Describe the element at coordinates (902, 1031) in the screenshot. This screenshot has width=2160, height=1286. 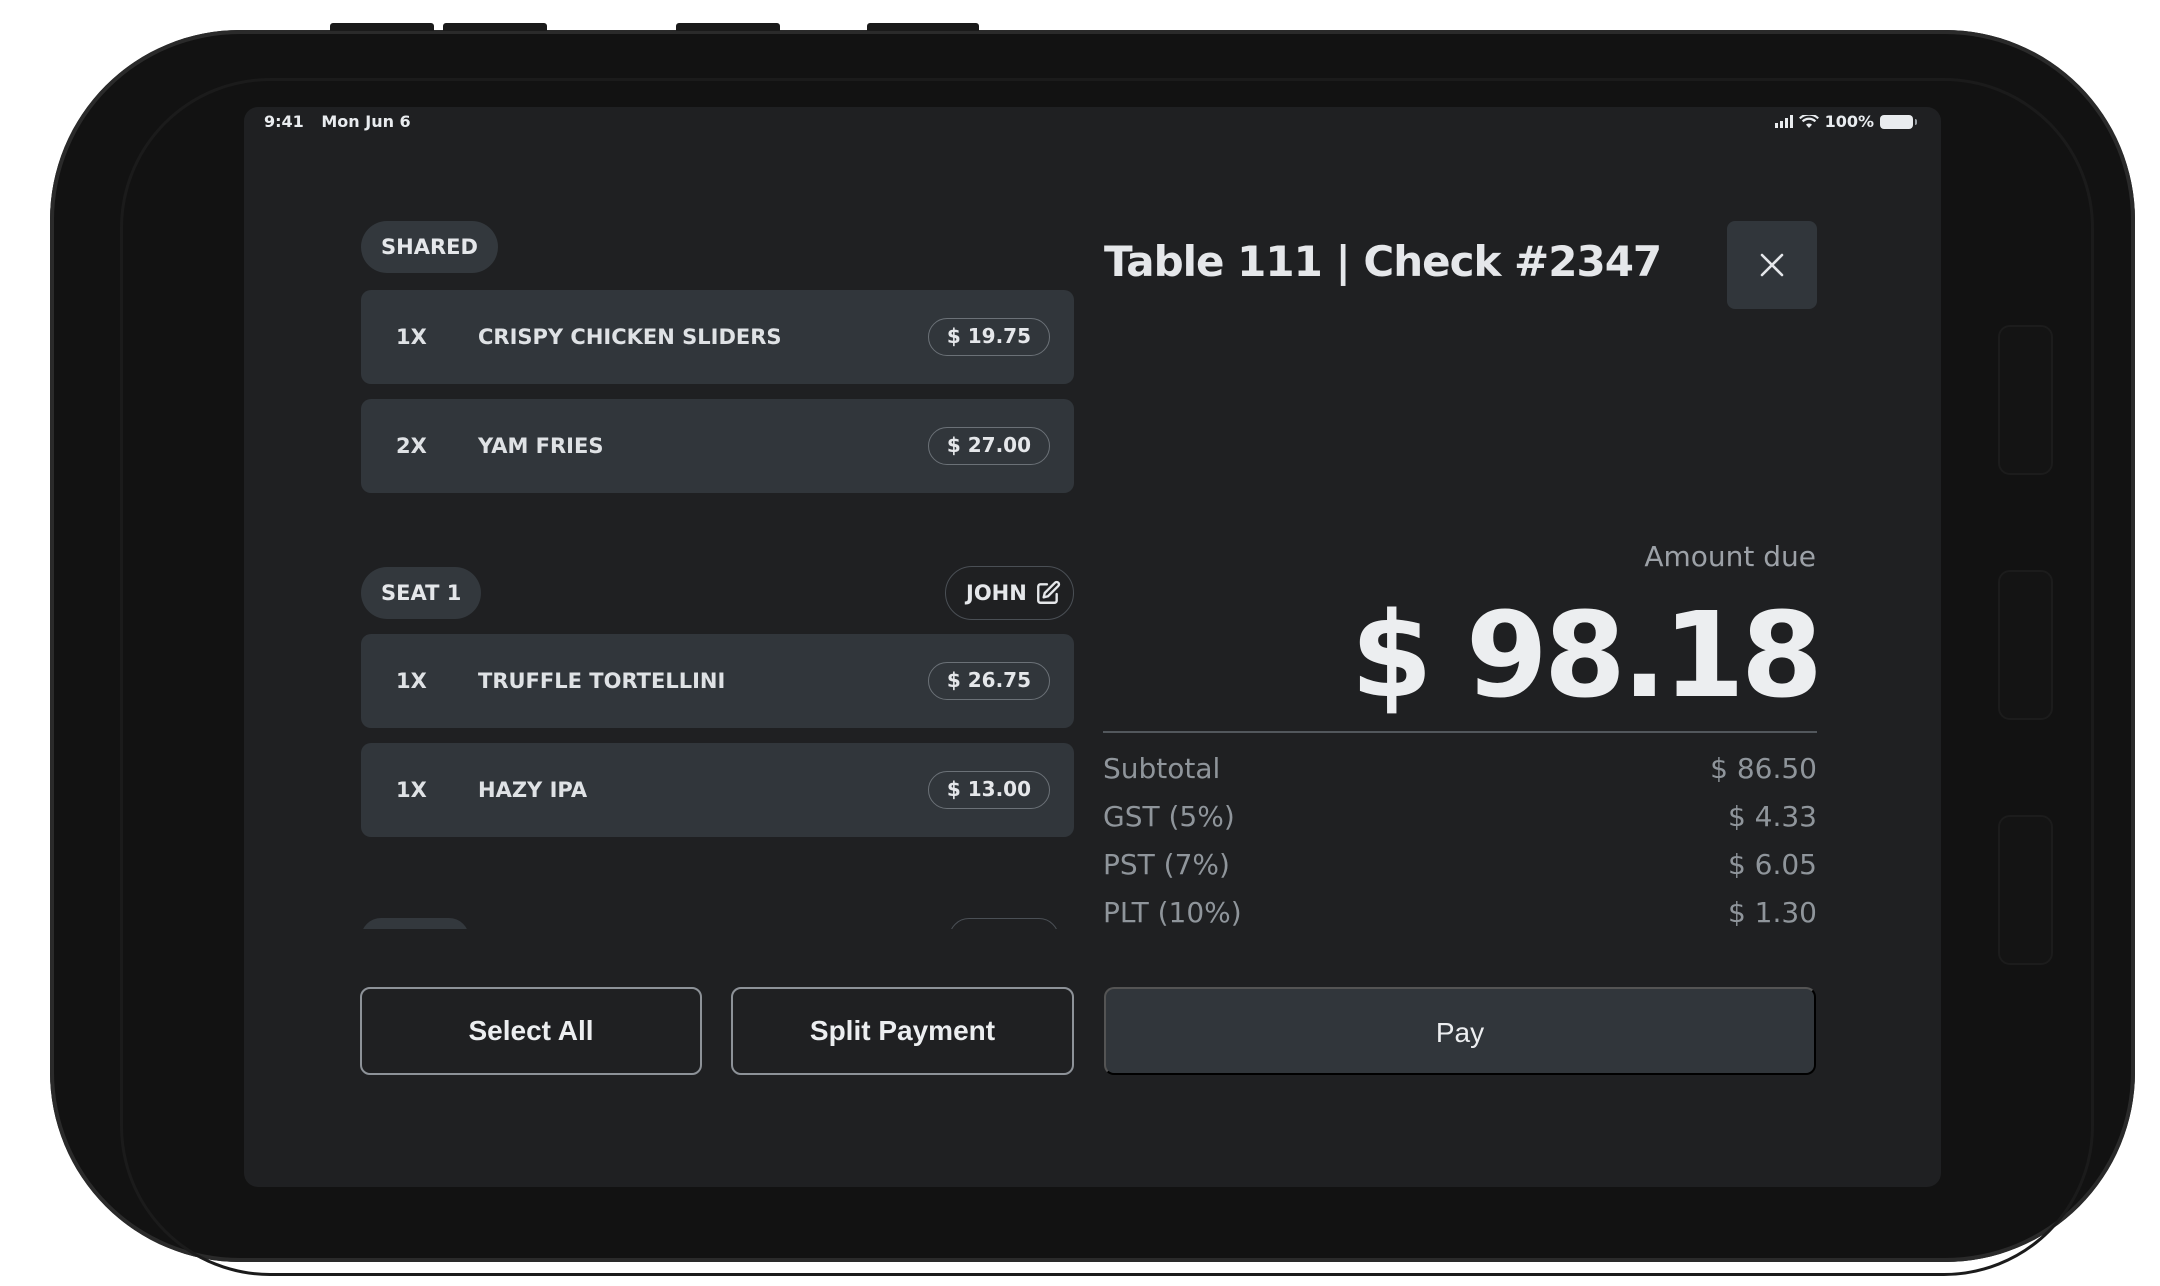
I see `split-payment-button: Split Payment` at that location.